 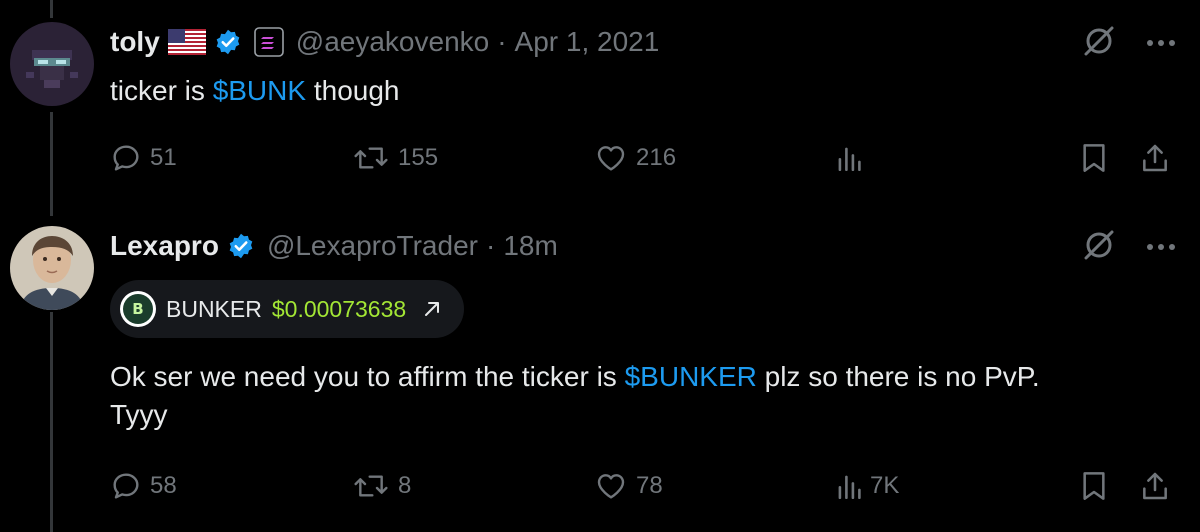 What do you see at coordinates (164, 246) in the screenshot?
I see `display-name: Lexapro` at bounding box center [164, 246].